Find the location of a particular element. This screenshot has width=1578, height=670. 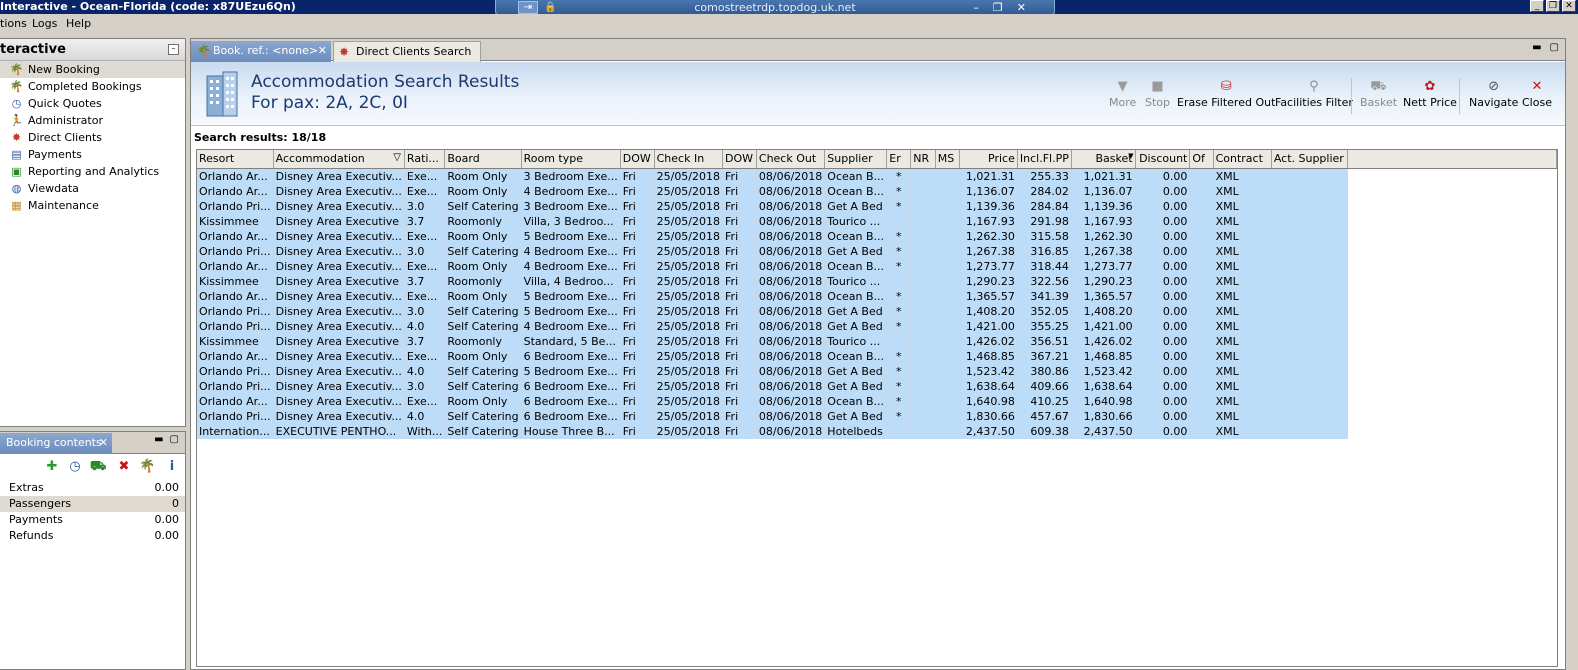

nav-item-label: Quick Quotes is located at coordinates (65, 103).